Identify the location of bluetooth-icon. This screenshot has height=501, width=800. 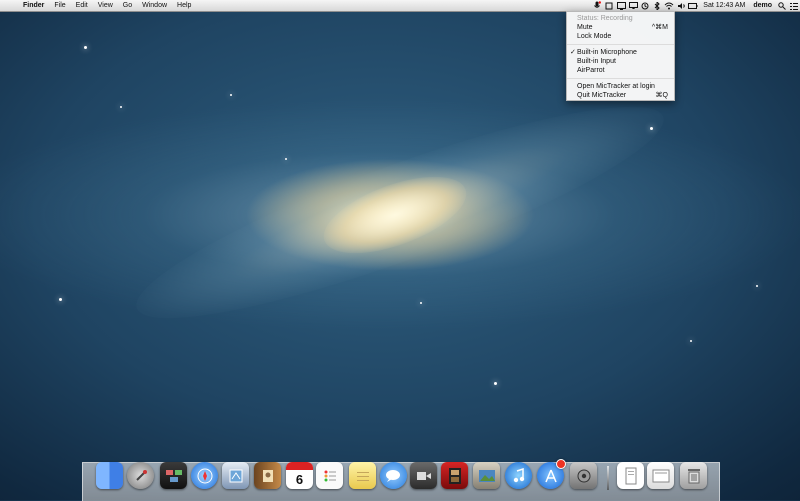
(657, 5).